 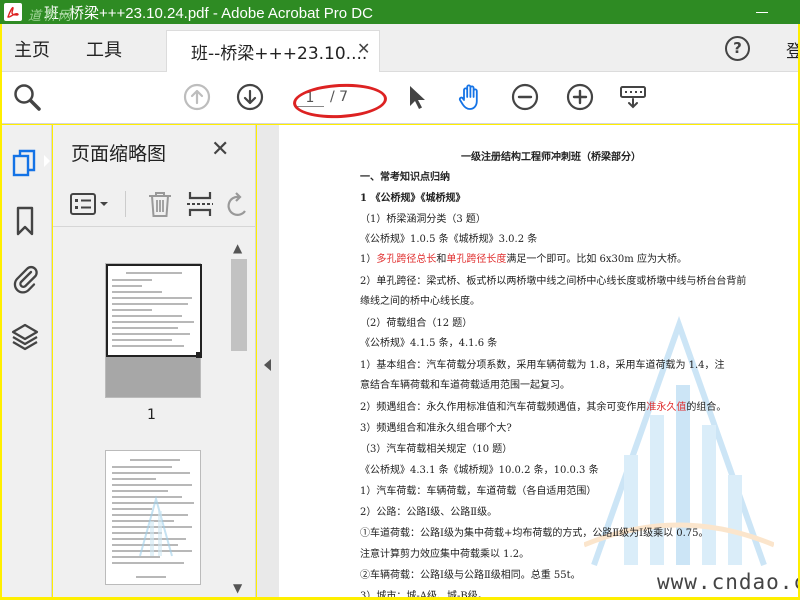 I want to click on document-line: ①车道荷载：公路Ⅰ级为集中荷载+均布荷载的方式，公路Ⅱ级为Ⅰ级乘以 0.75。, so click(x=534, y=533).